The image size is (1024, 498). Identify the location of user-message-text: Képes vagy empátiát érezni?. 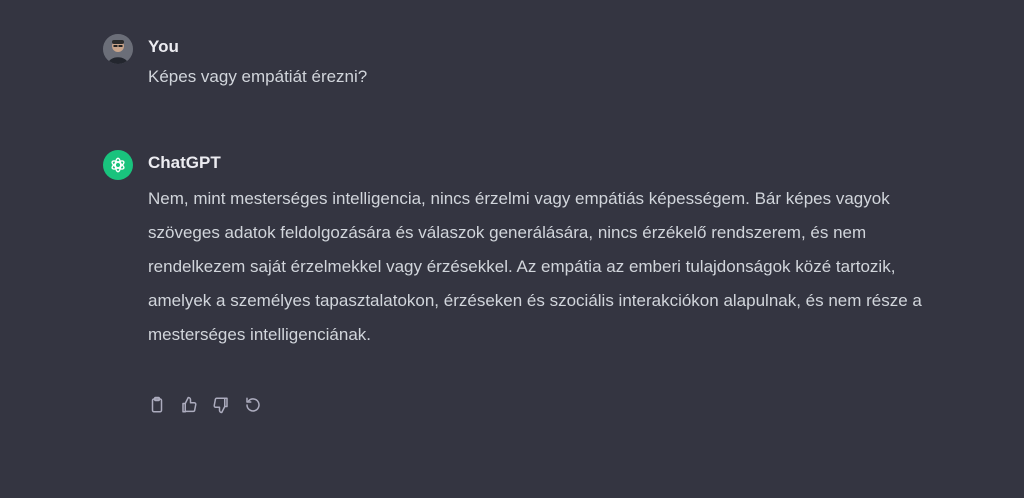
(258, 76).